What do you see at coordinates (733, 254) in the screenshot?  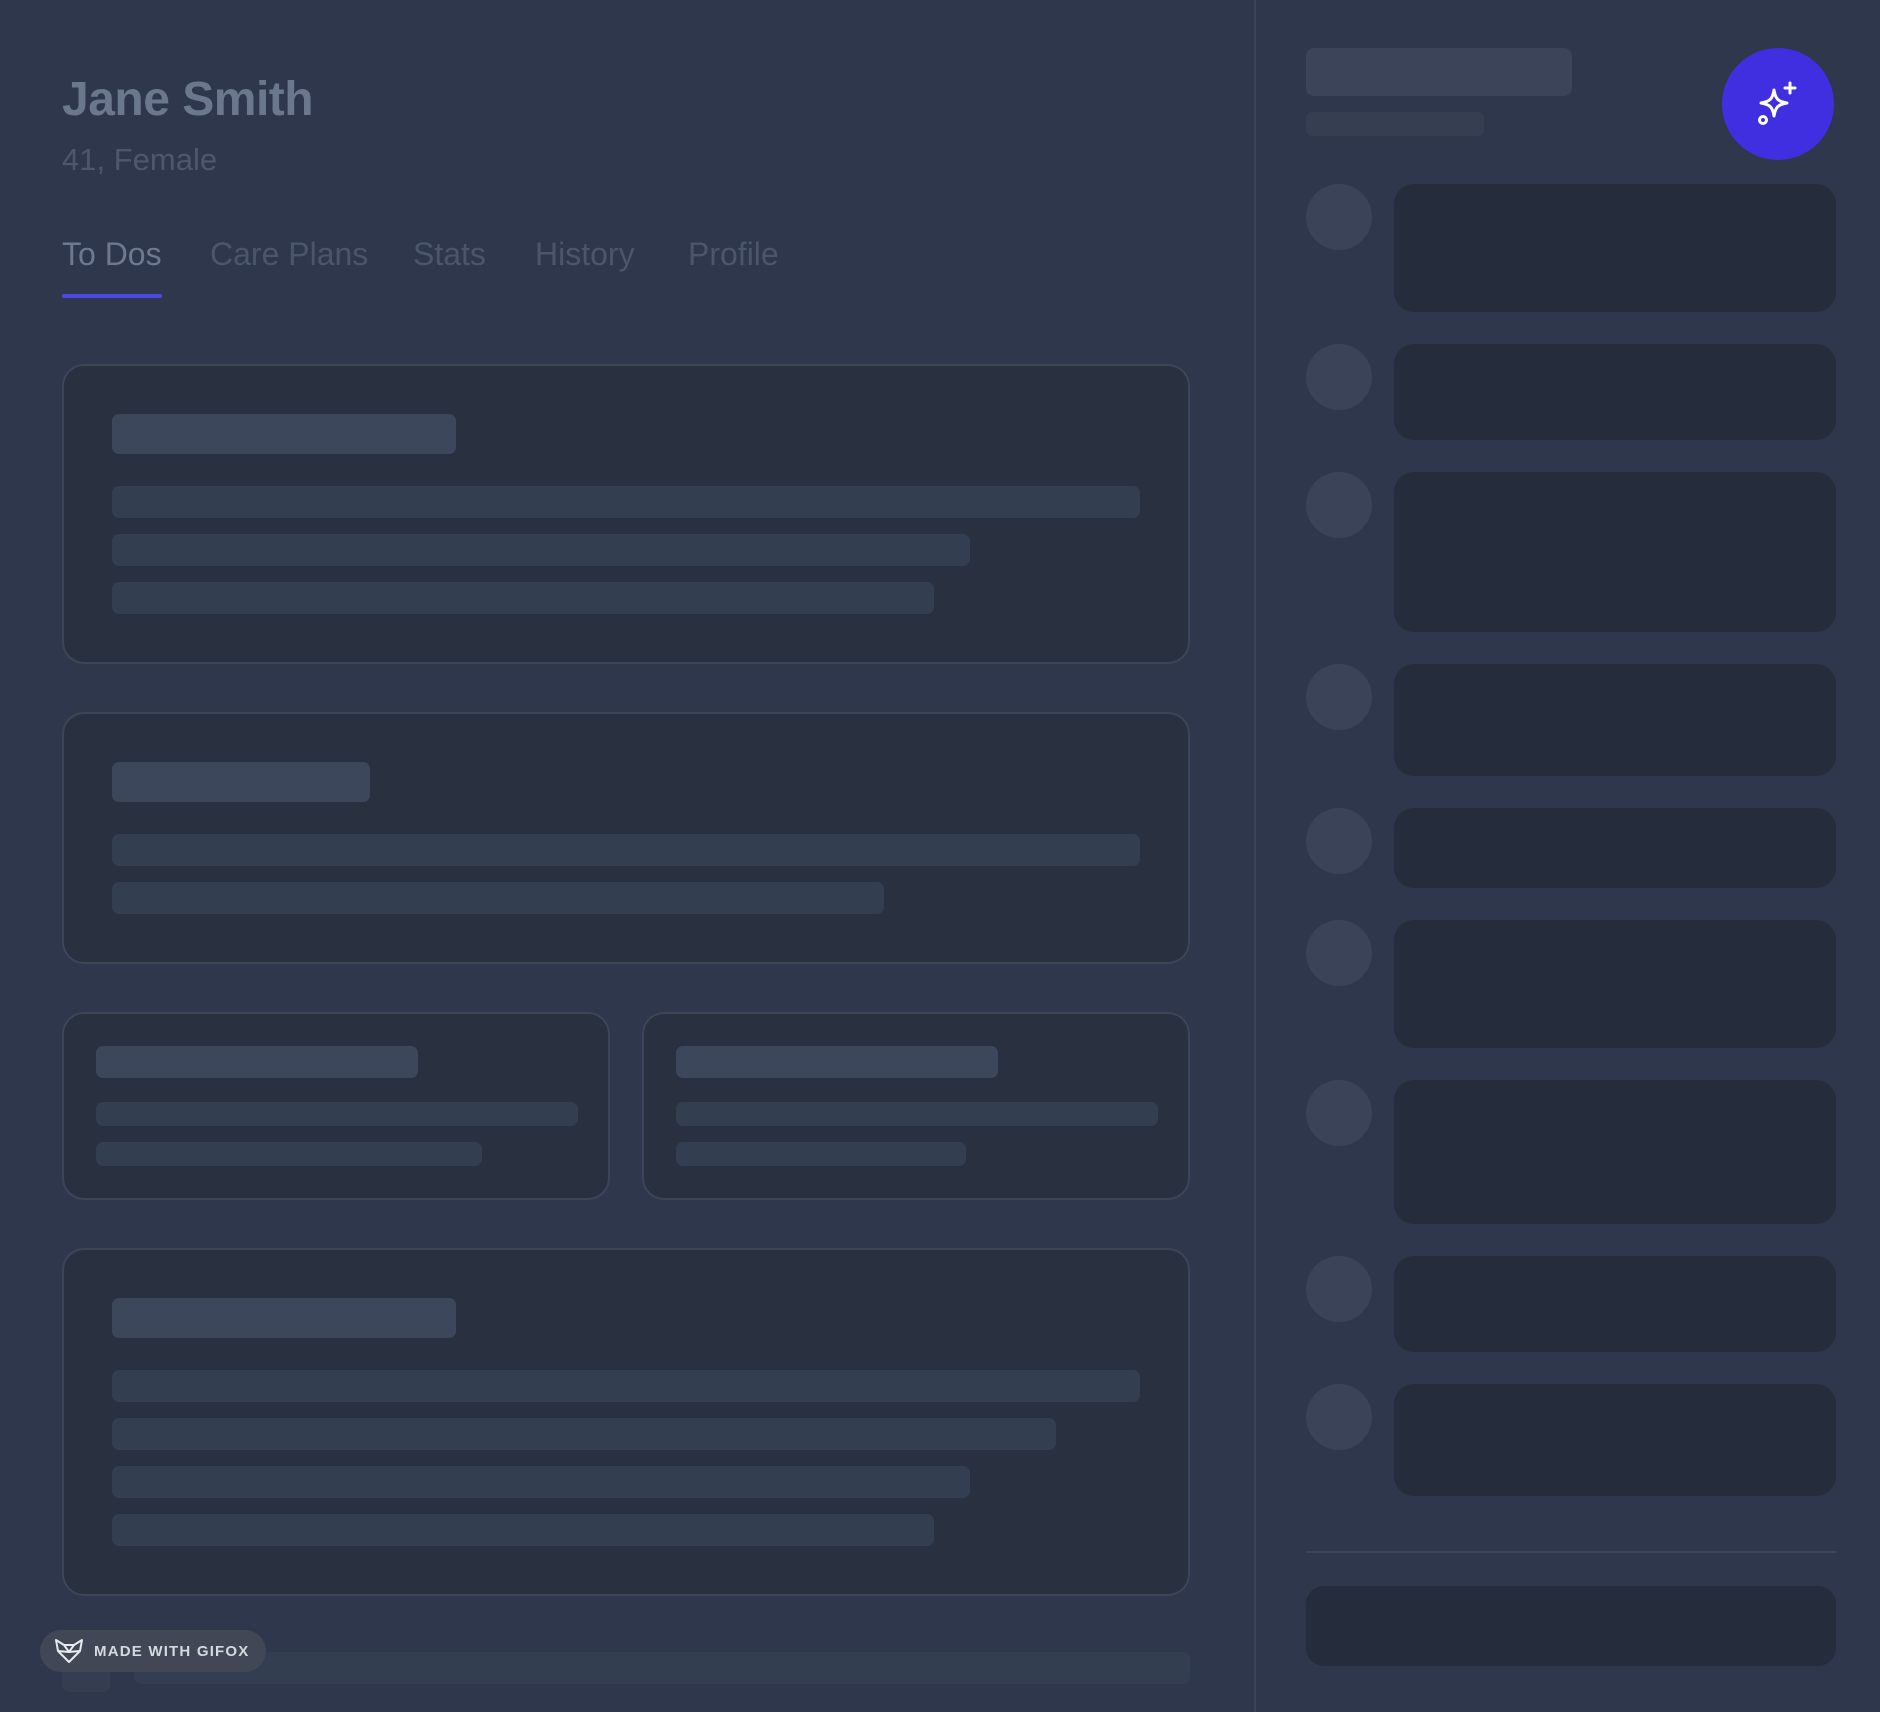 I see `tab-profile: Profile` at bounding box center [733, 254].